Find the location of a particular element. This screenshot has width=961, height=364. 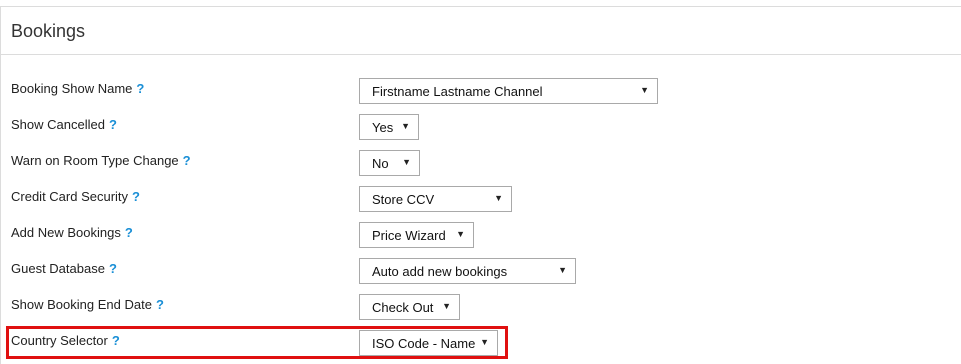

booking-show-name-select: Firstname Lastname Channel ▼ is located at coordinates (508, 91).